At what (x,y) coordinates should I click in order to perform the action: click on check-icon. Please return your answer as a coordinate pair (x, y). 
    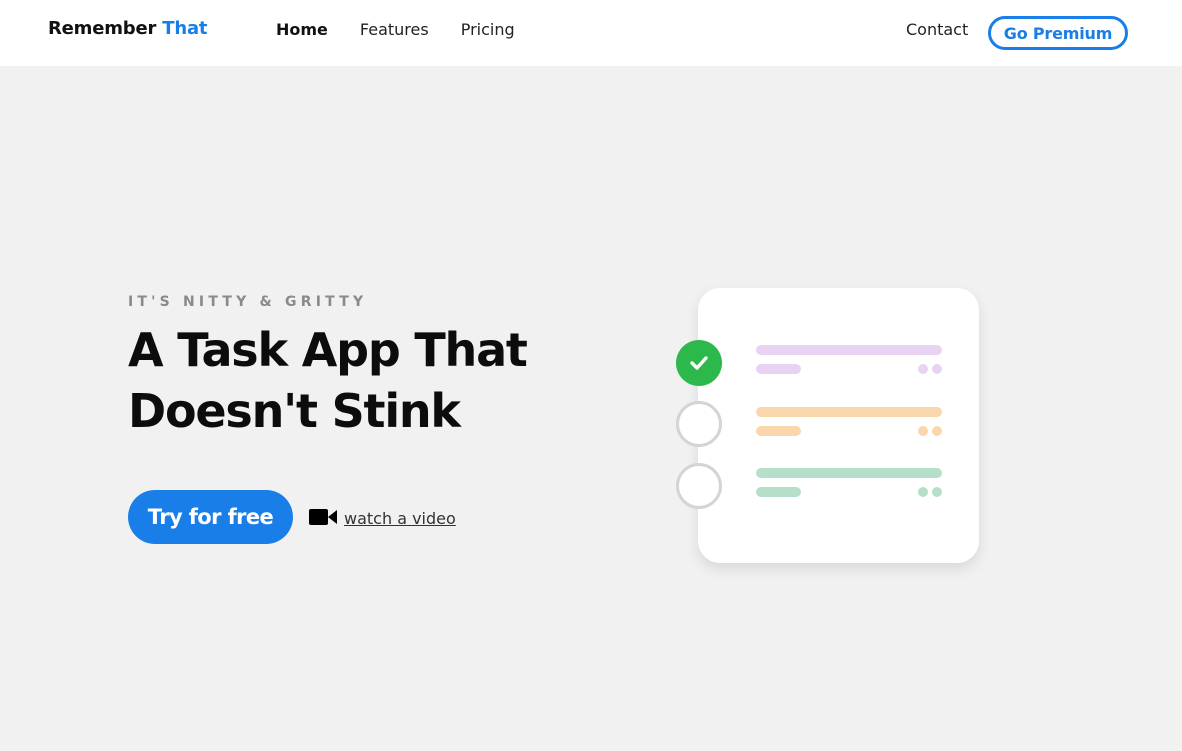
    Looking at the image, I should click on (699, 363).